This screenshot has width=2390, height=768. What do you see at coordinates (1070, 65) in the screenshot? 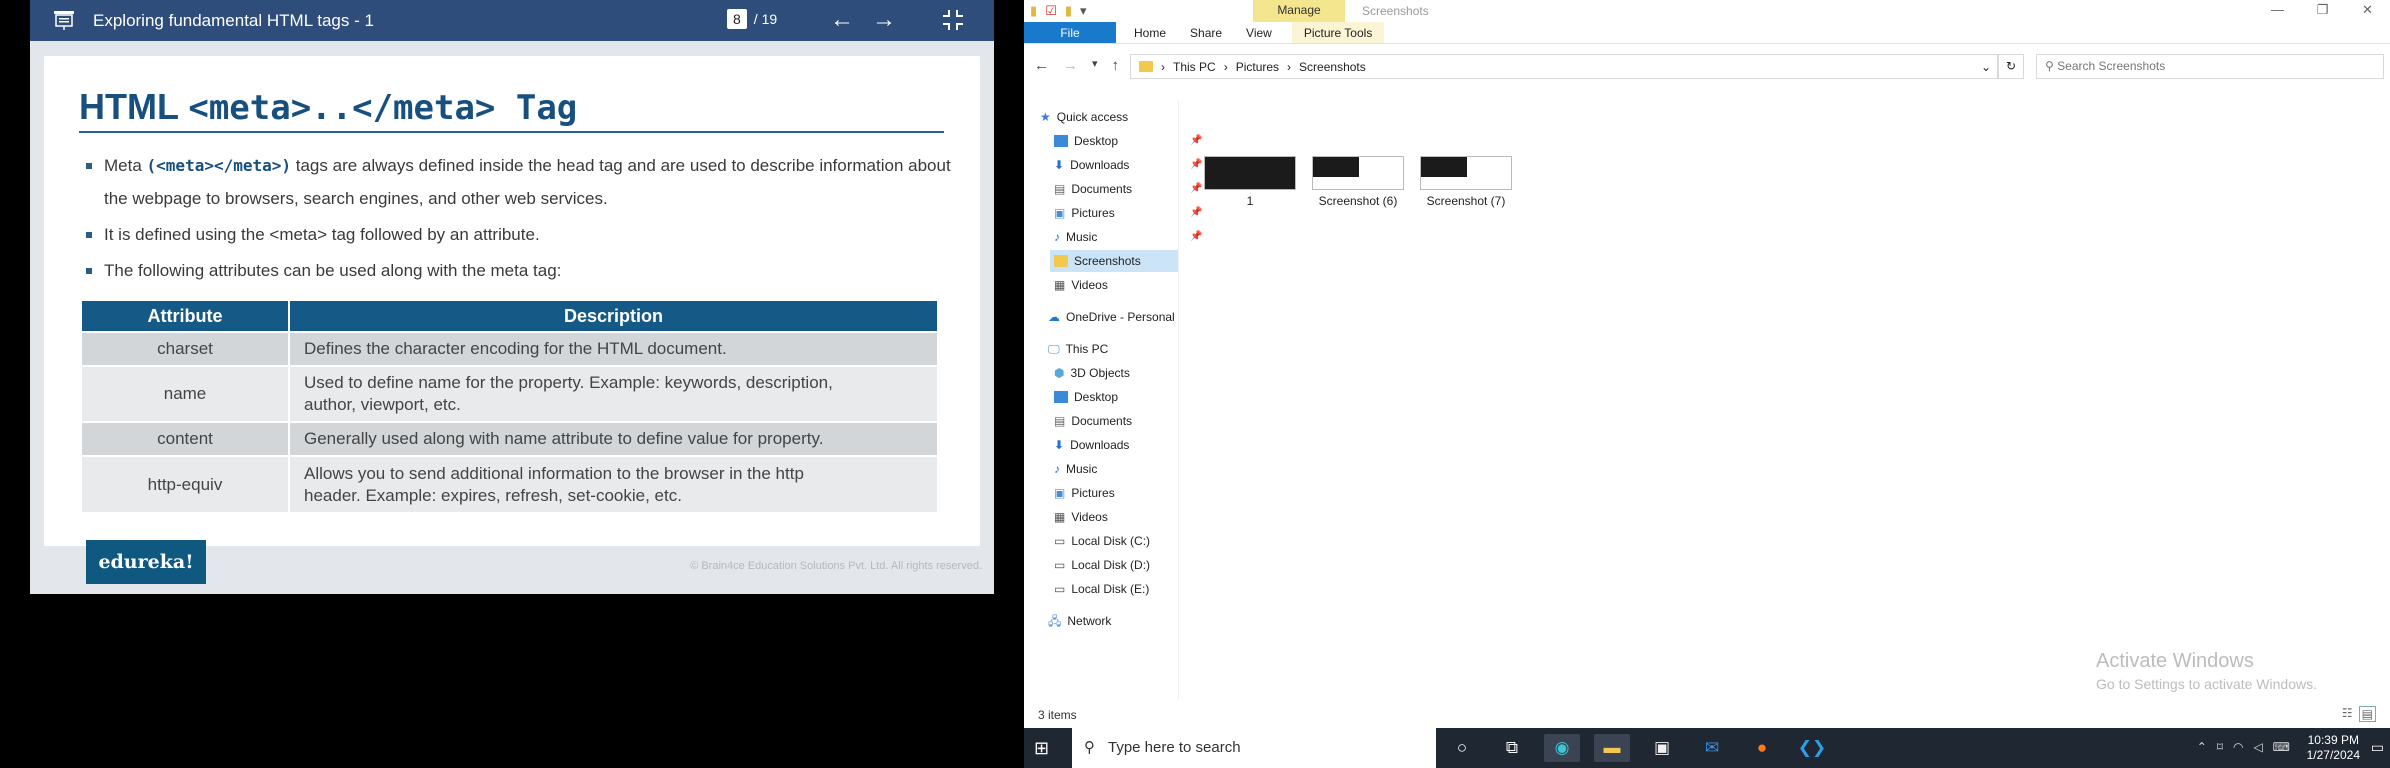
I see `forward-arrow-icon: →` at bounding box center [1070, 65].